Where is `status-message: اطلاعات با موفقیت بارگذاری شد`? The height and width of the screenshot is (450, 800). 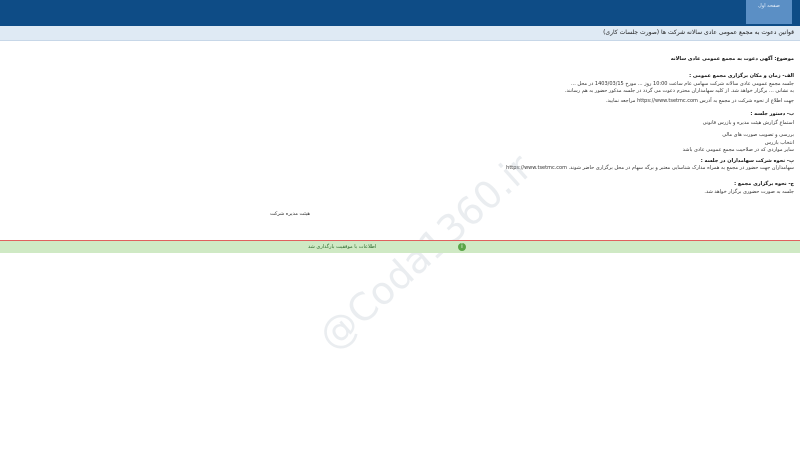 status-message: اطلاعات با موفقیت بارگذاری شد is located at coordinates (342, 247).